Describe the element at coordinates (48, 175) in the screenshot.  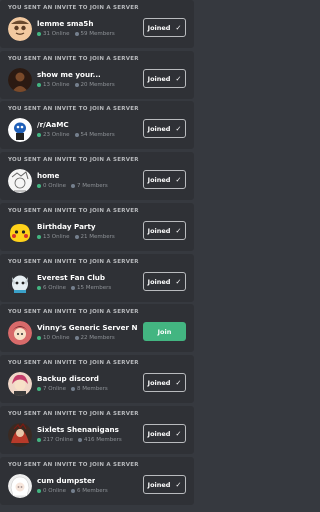
I see `server-name: home` at that location.